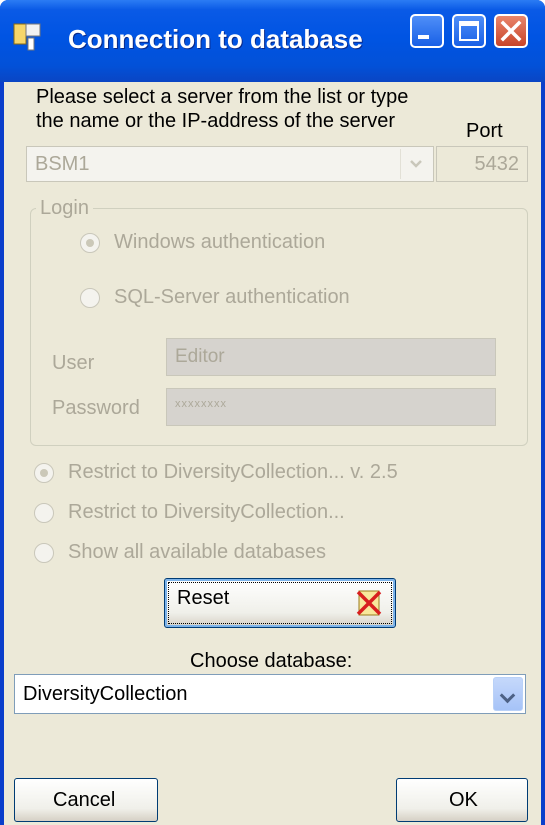  I want to click on password-input: xxxxxxxx, so click(331, 407).